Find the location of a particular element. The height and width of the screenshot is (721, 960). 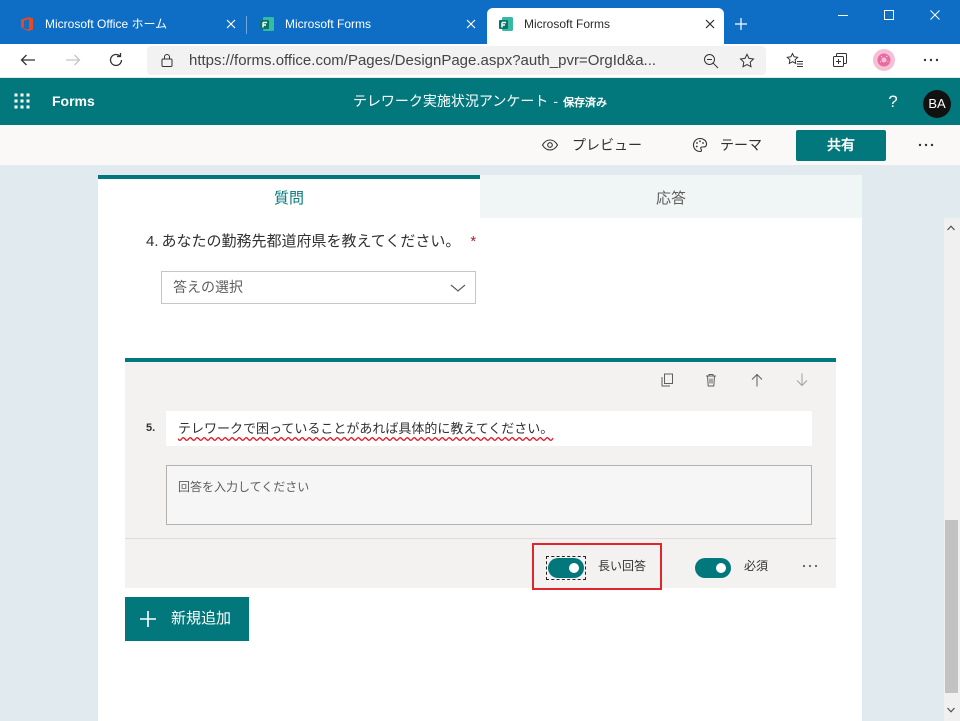

scroll-up-icon is located at coordinates (951, 228).